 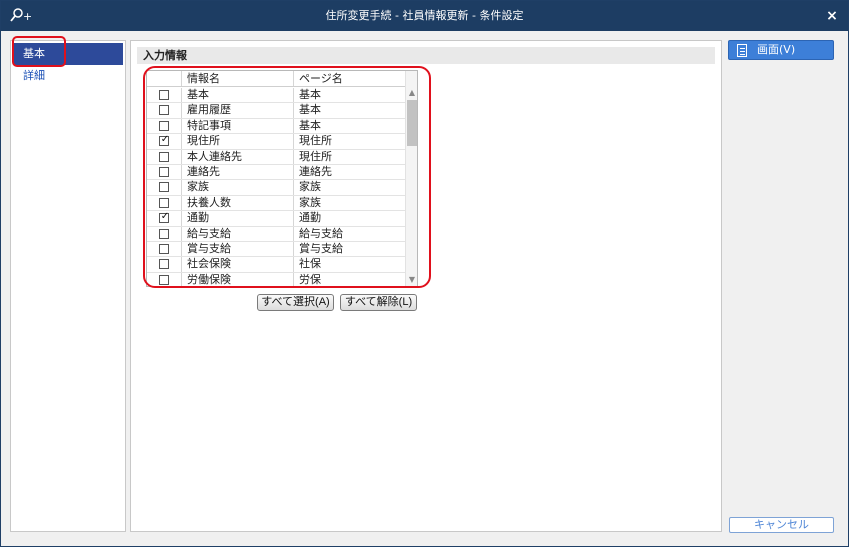 I want to click on row-page-name: 通勤, so click(x=310, y=218).